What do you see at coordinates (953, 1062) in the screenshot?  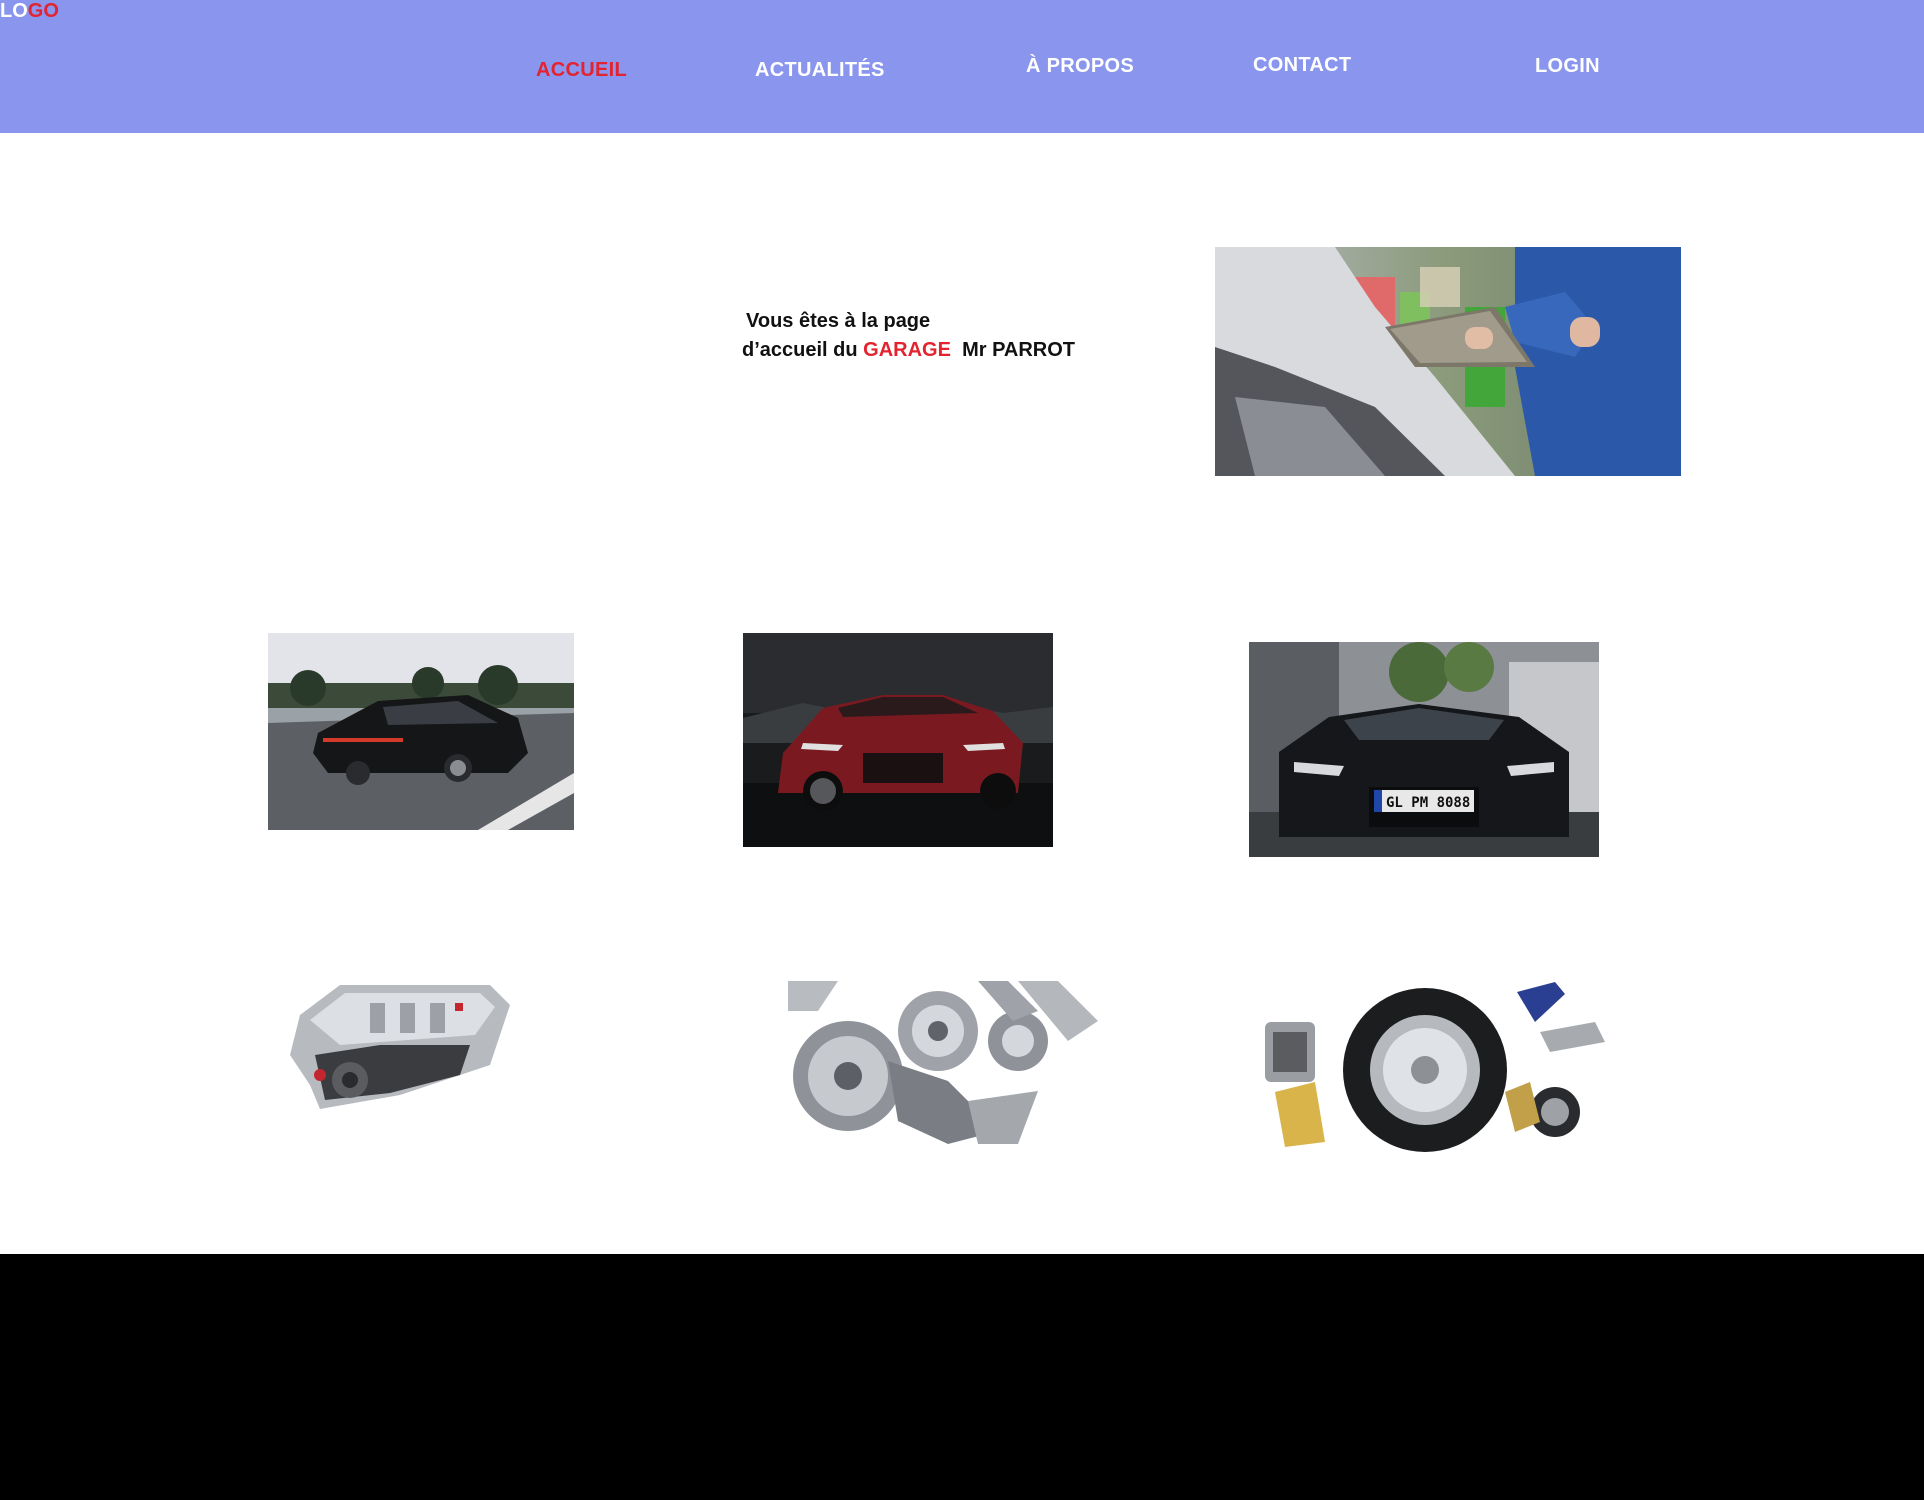 I see `engine-gears-photo` at bounding box center [953, 1062].